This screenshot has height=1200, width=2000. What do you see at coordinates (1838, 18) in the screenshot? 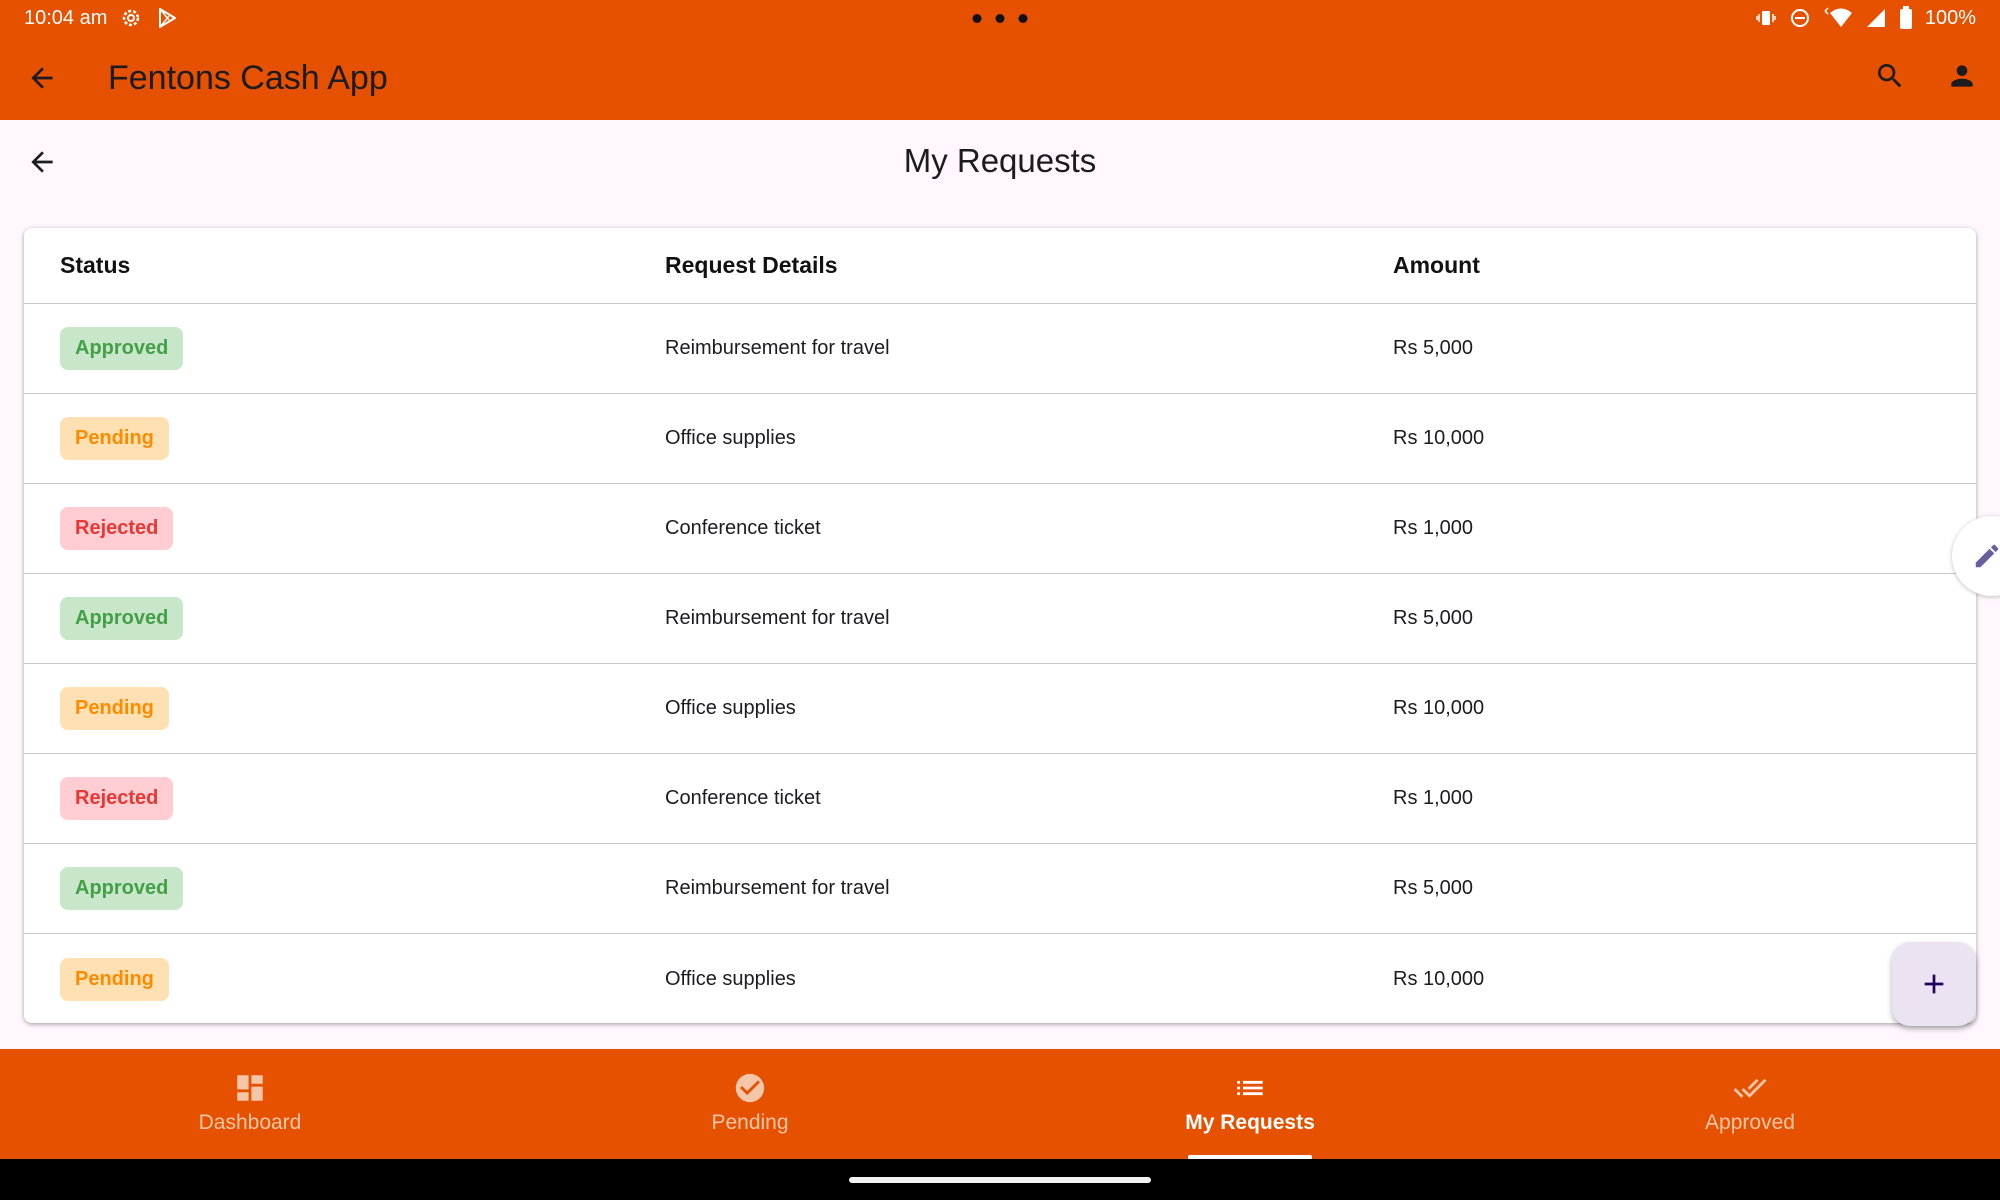
I see `wifi-icon` at bounding box center [1838, 18].